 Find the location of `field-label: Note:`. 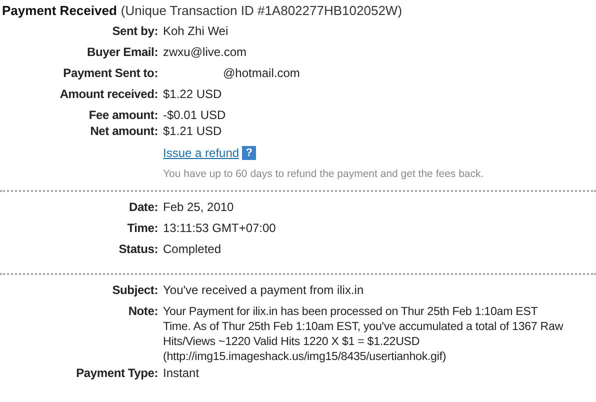

field-label: Note: is located at coordinates (142, 311).